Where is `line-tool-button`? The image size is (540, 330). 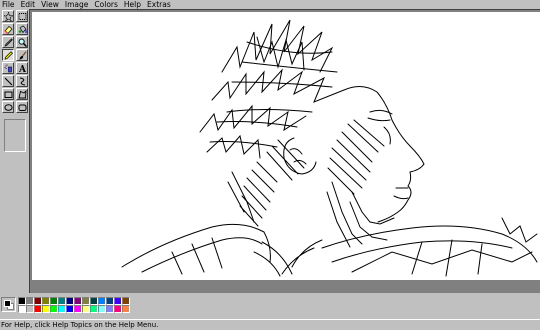 line-tool-button is located at coordinates (8, 81).